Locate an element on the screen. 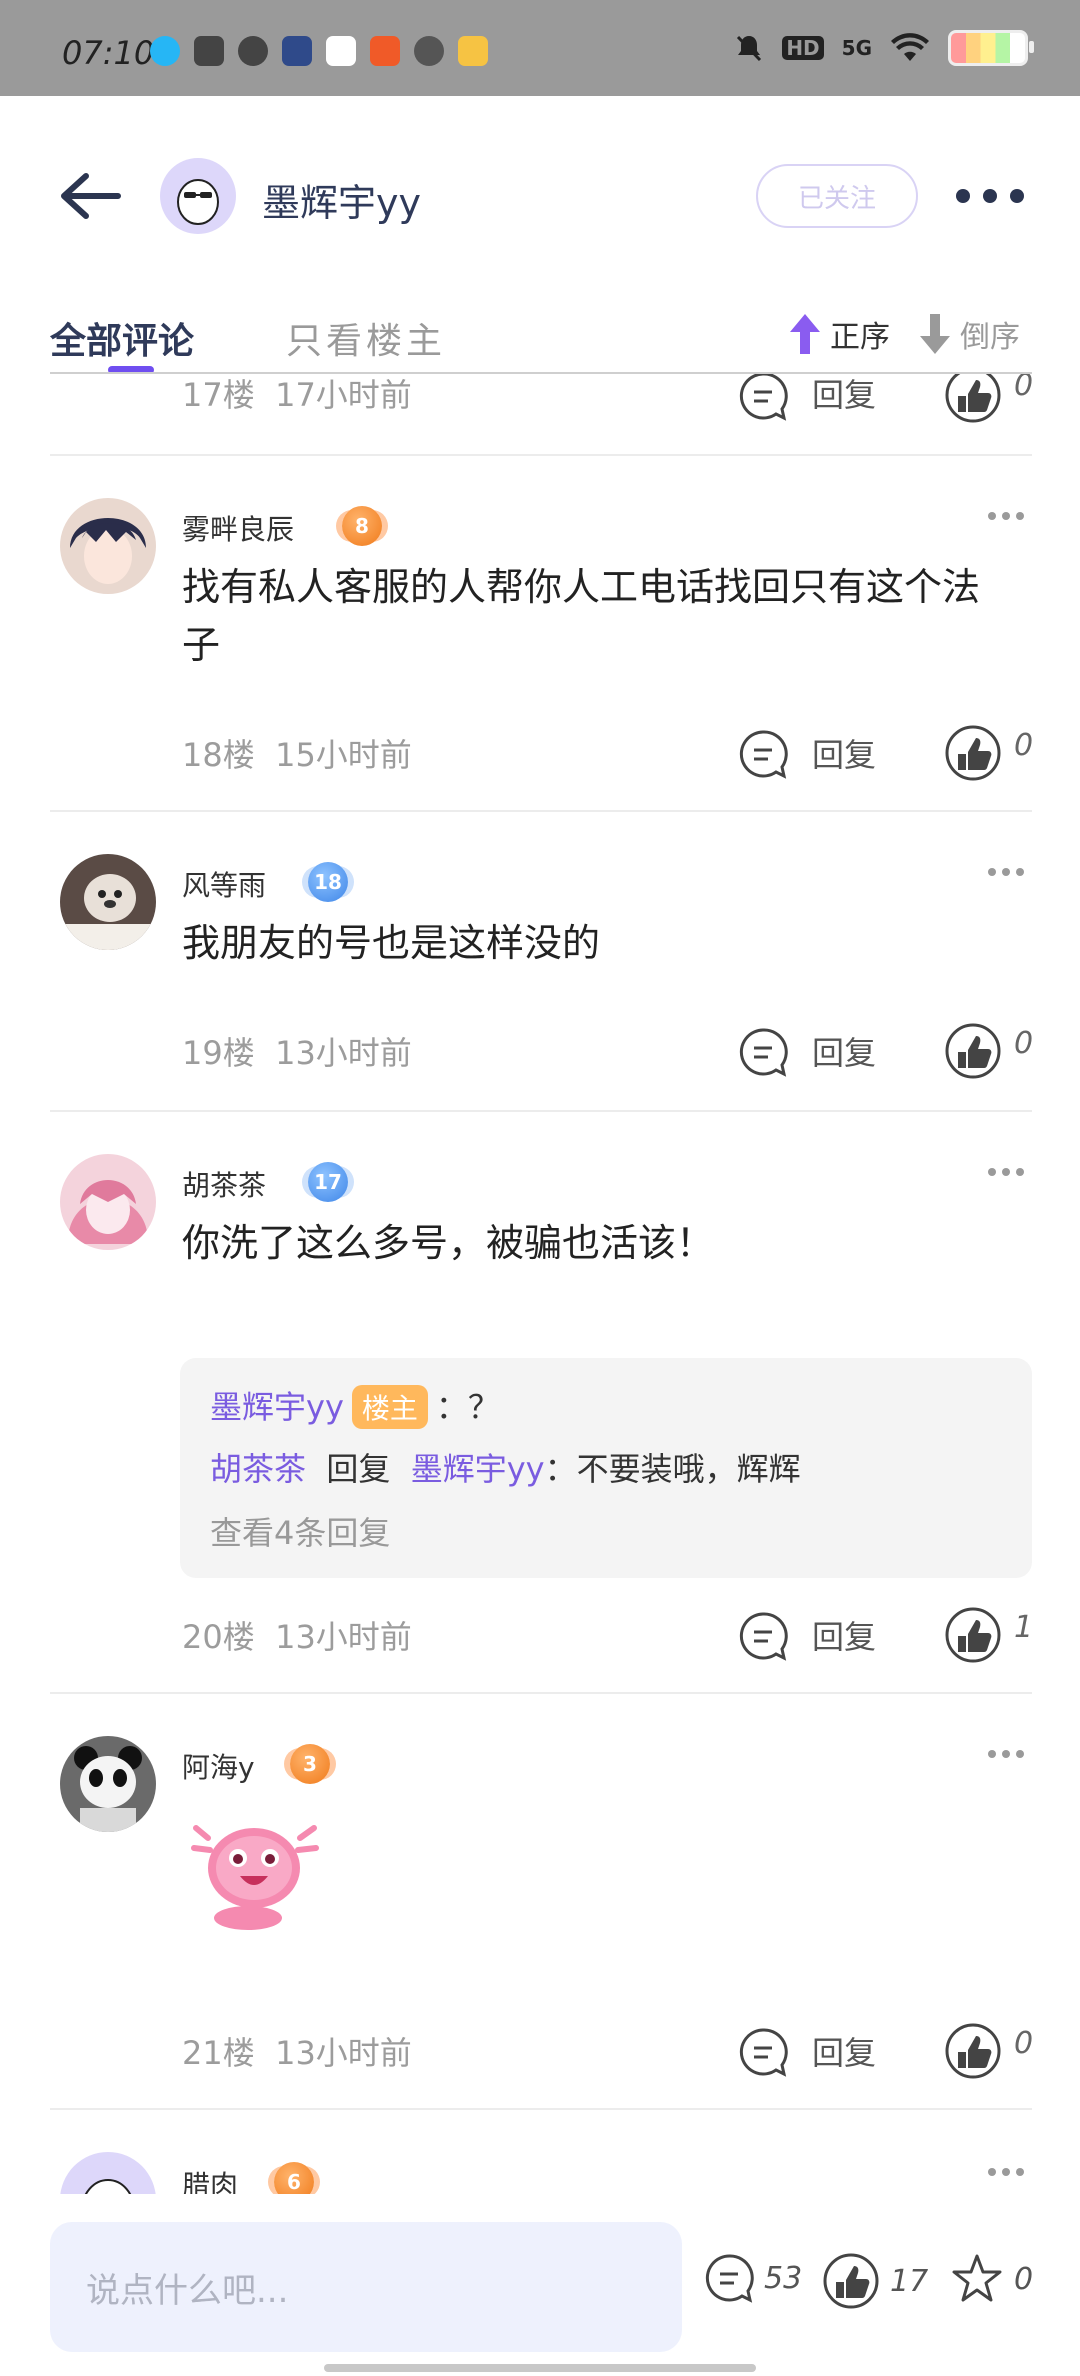  likes-count: 17 is located at coordinates (909, 2281).